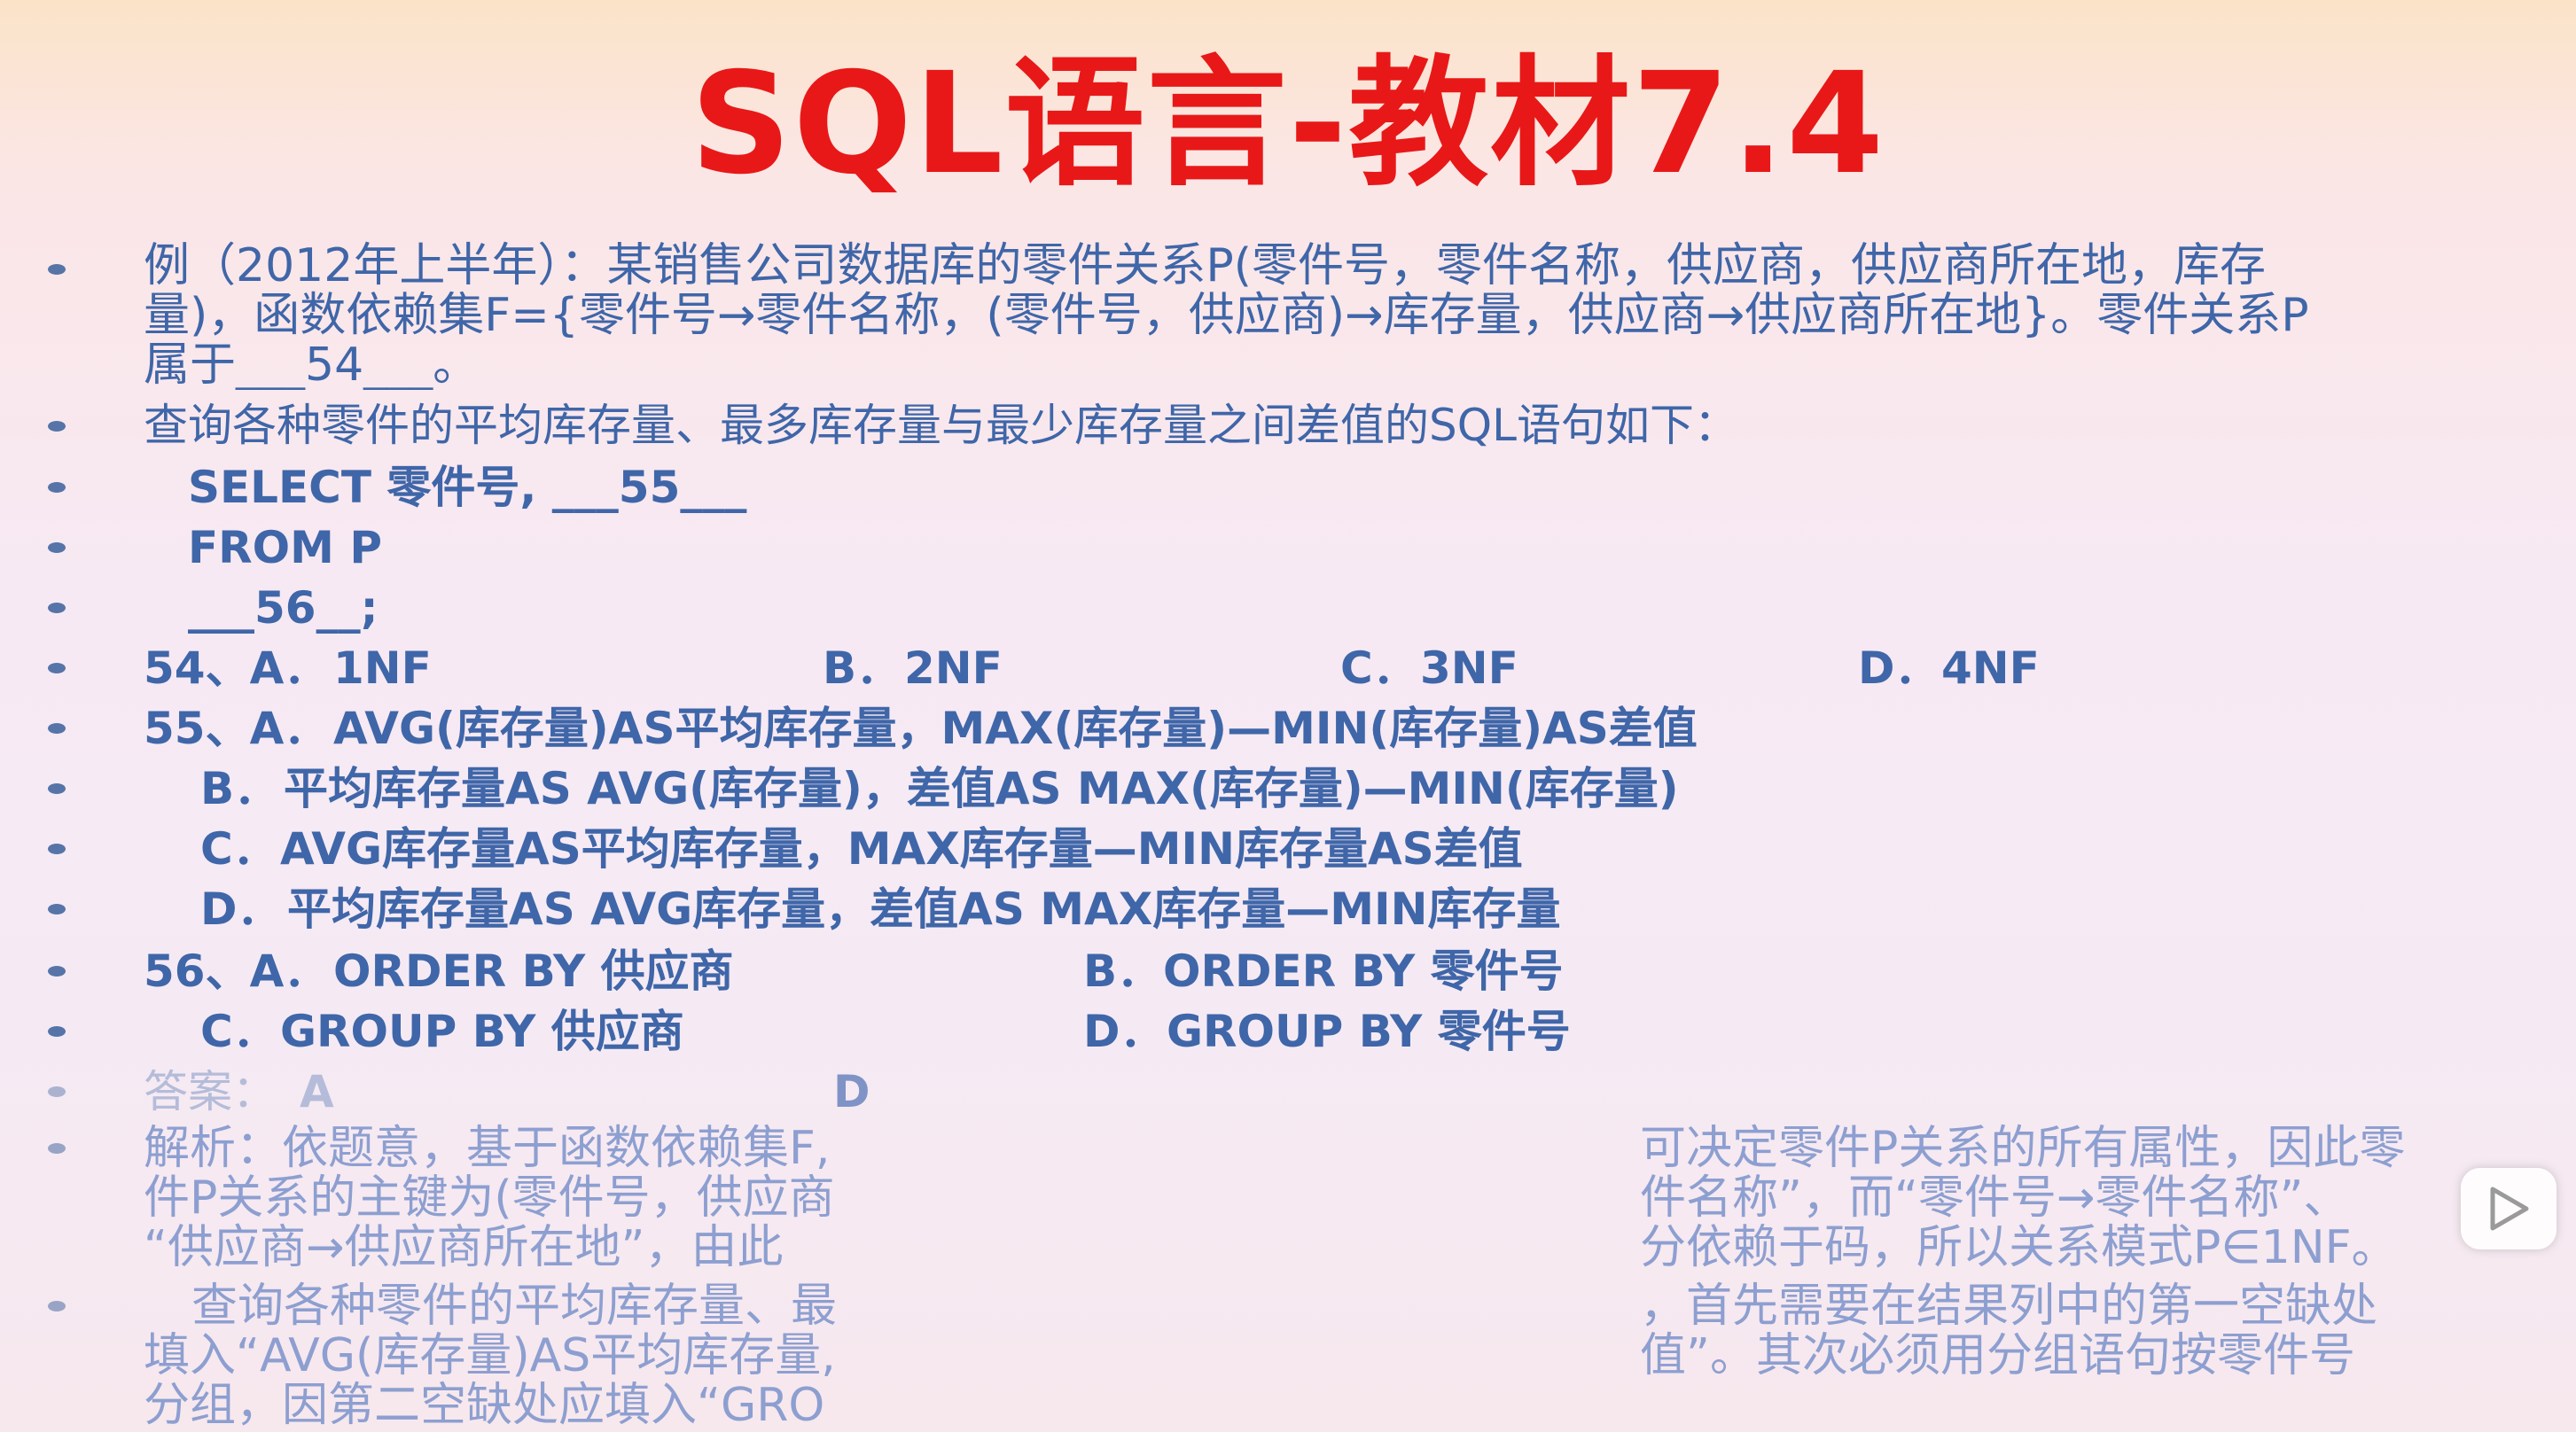 This screenshot has width=2576, height=1432. Describe the element at coordinates (487, 1149) in the screenshot. I see `analysis-line: 解析：依题意，基于函数依赖集F,` at that location.